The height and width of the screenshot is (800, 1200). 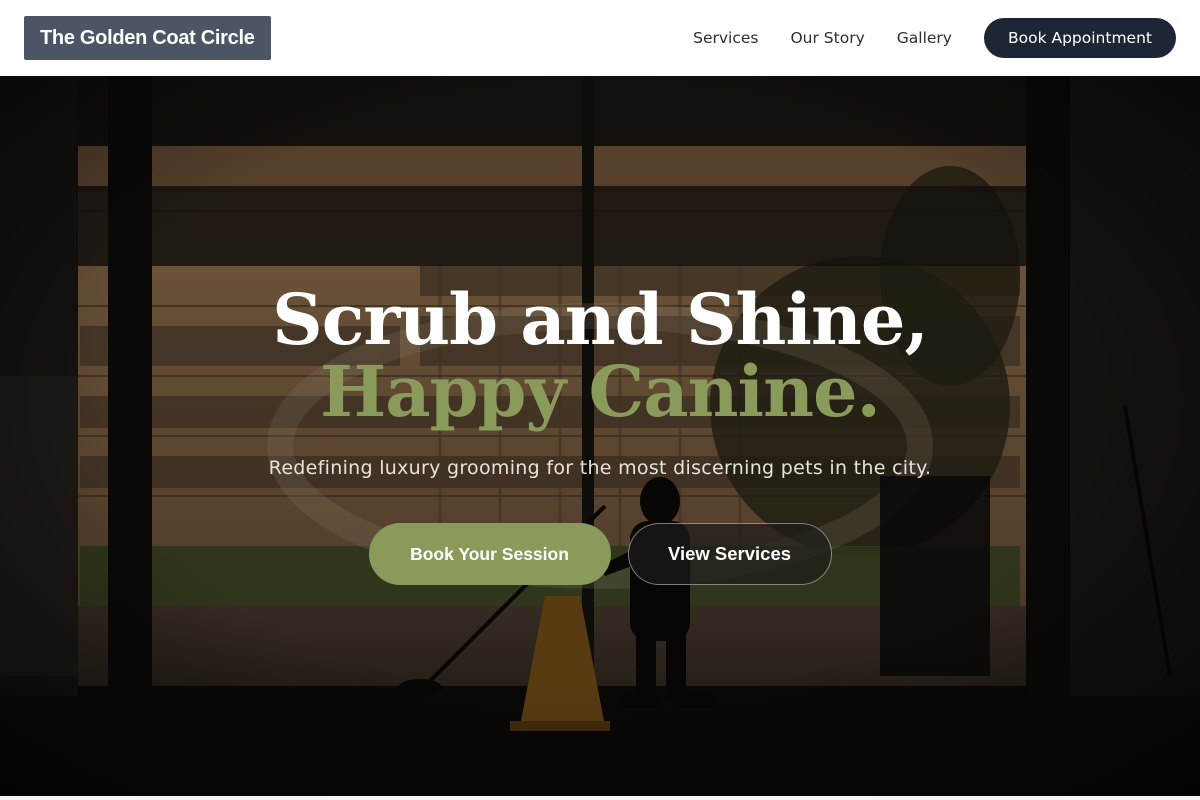 I want to click on view-services-button: View Services, so click(x=729, y=554).